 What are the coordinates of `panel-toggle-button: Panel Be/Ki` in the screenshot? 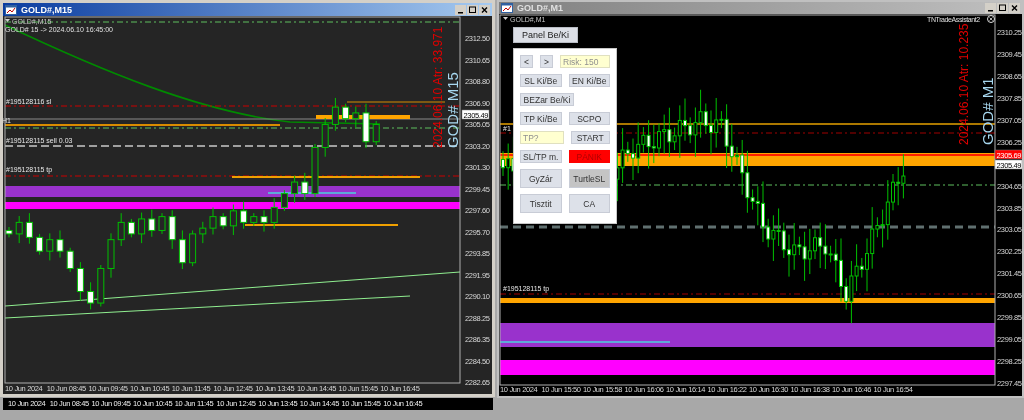 It's located at (545, 35).